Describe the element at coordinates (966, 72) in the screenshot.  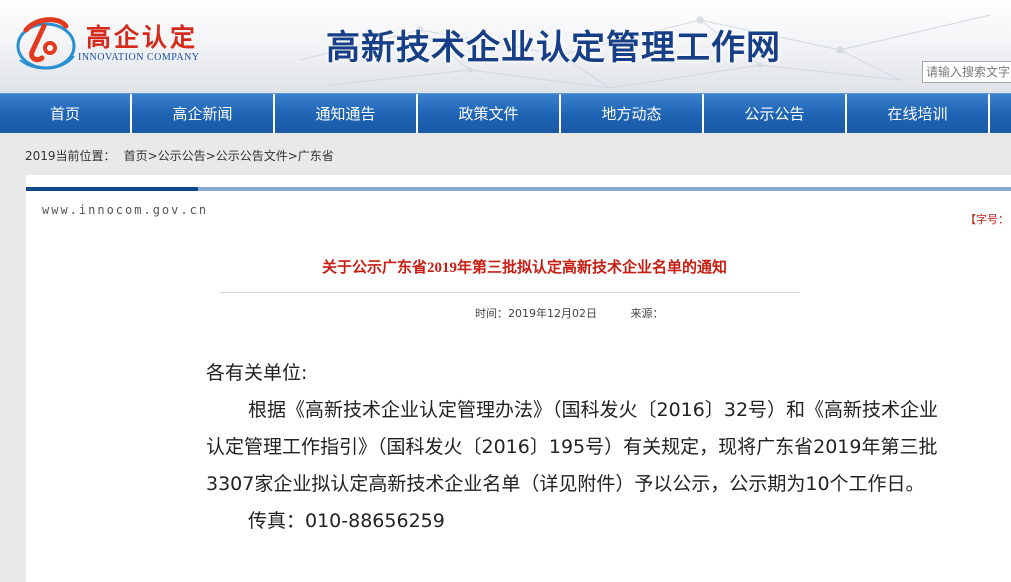
I see `search-input` at that location.